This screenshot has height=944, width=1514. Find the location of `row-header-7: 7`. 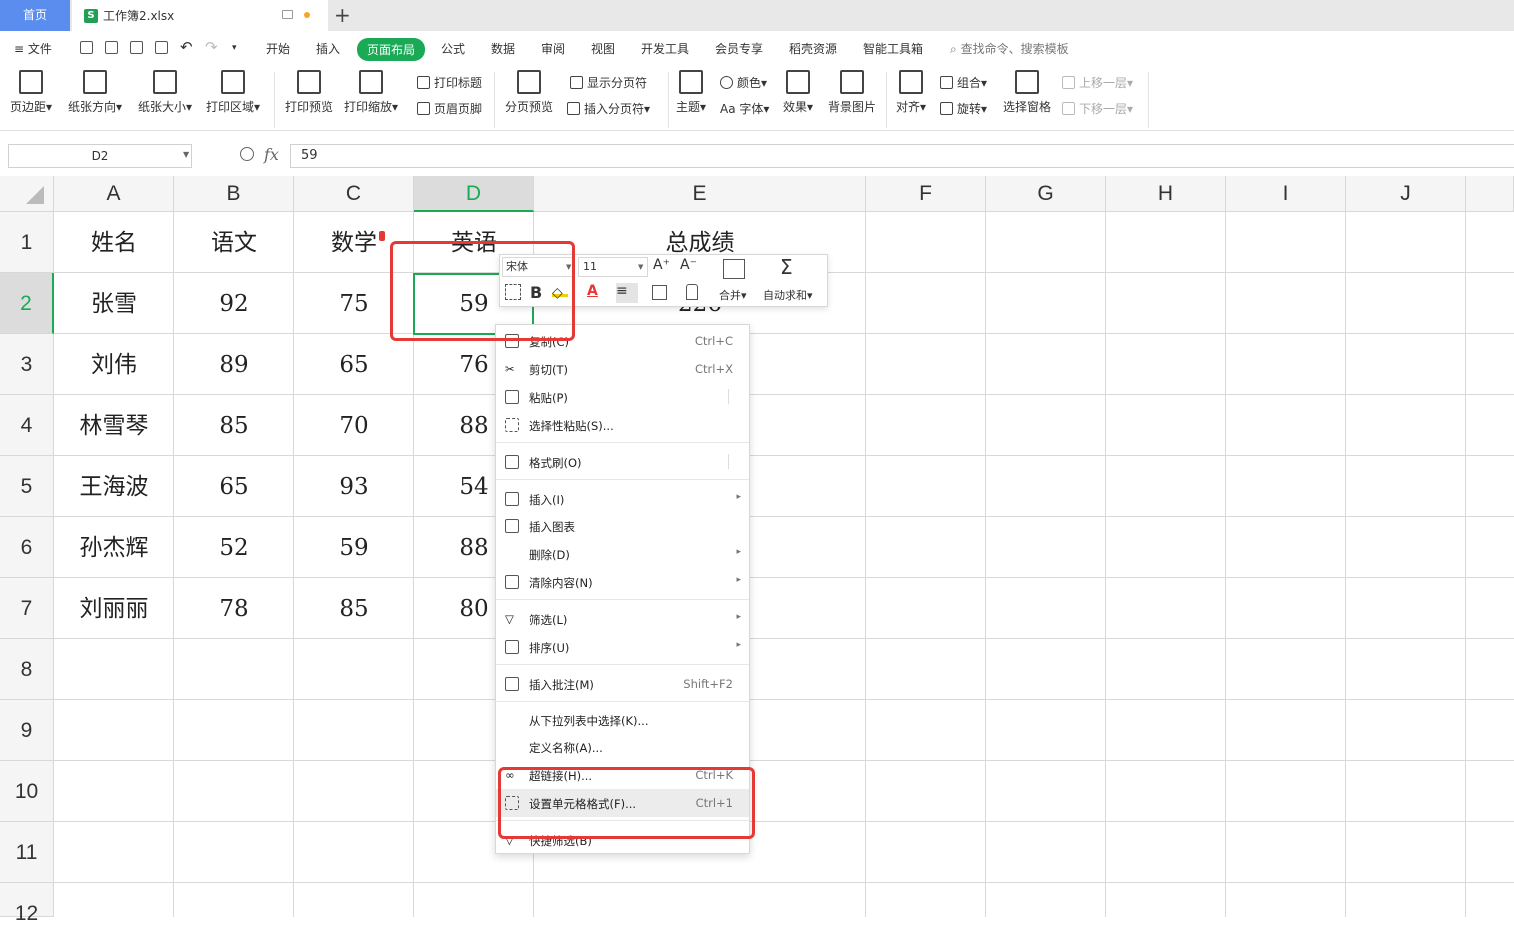

row-header-7: 7 is located at coordinates (27, 608).